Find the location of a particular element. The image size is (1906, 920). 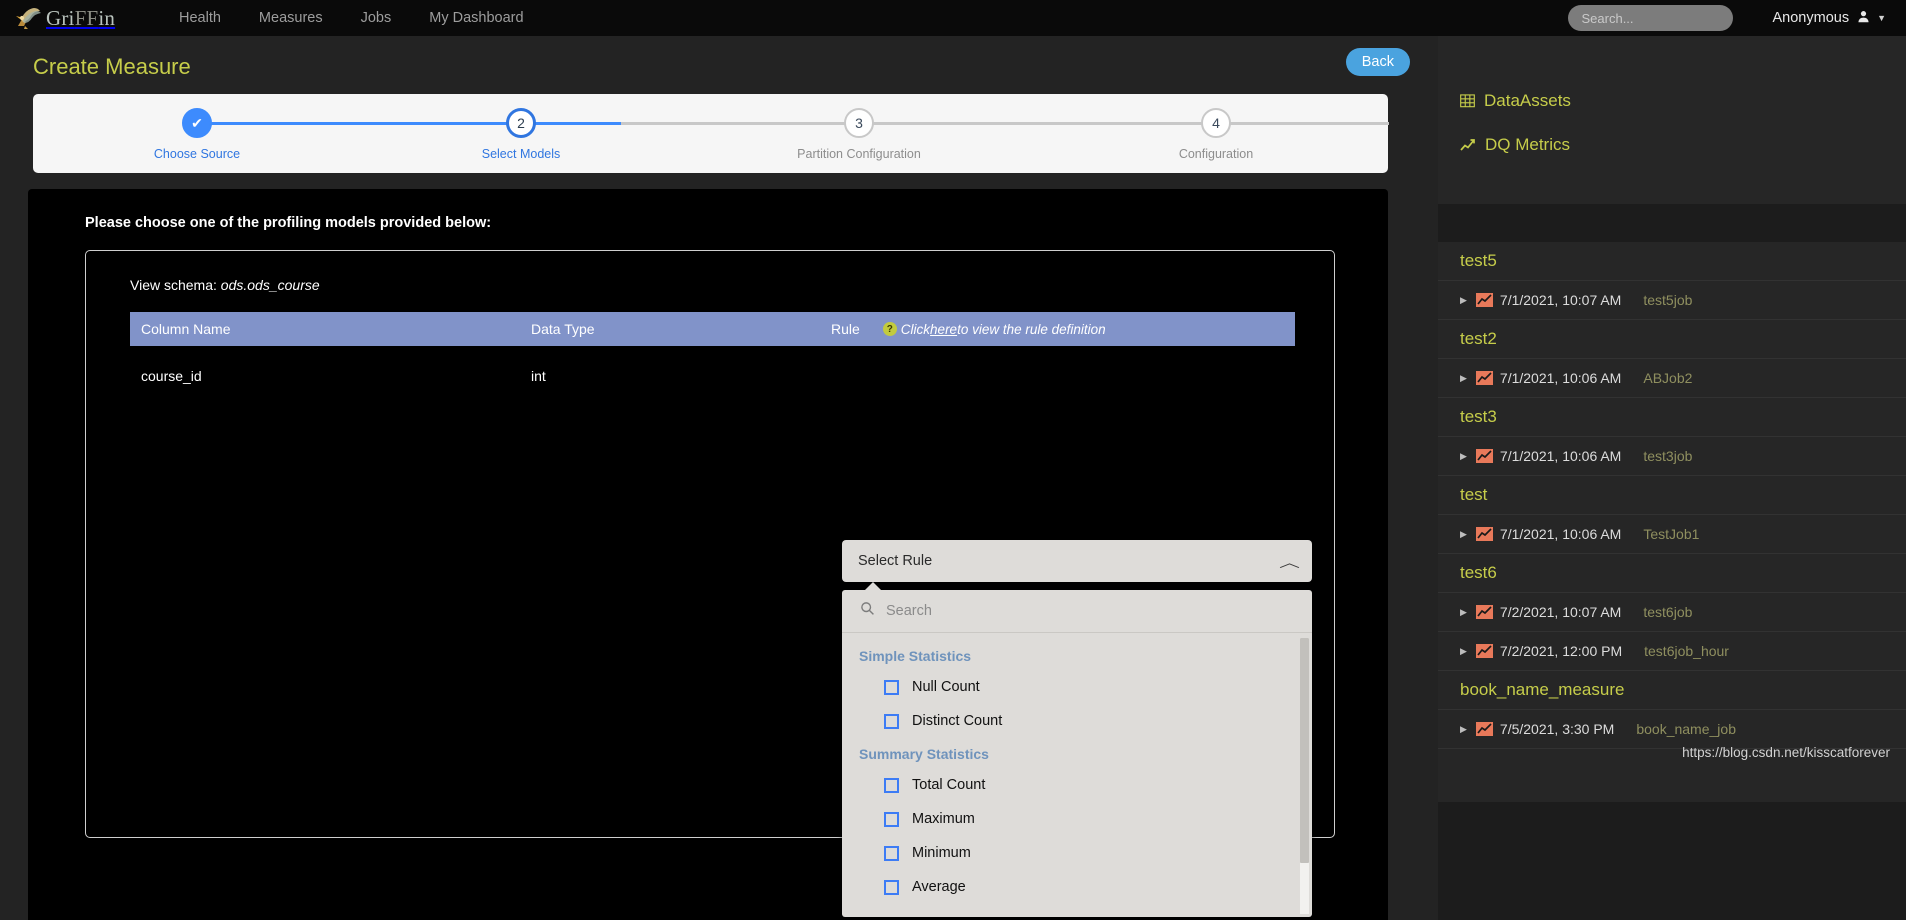

option-group-label-simple-statistics: Simple Statistics is located at coordinates (915, 656).